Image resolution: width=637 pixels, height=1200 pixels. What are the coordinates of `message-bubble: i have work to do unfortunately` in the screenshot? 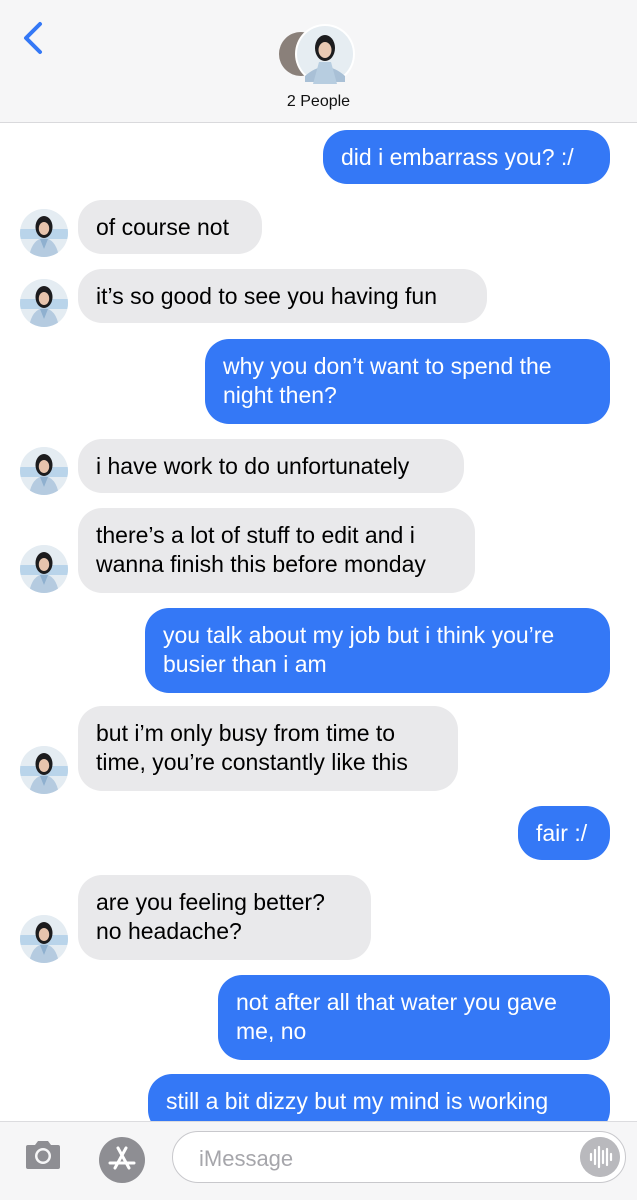 It's located at (271, 466).